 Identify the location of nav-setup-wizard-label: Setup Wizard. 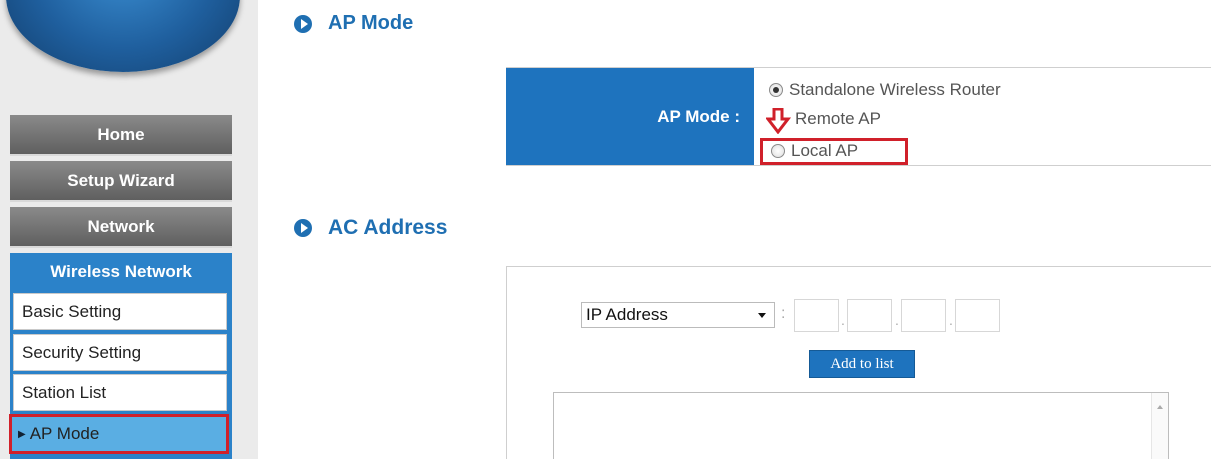
(121, 180).